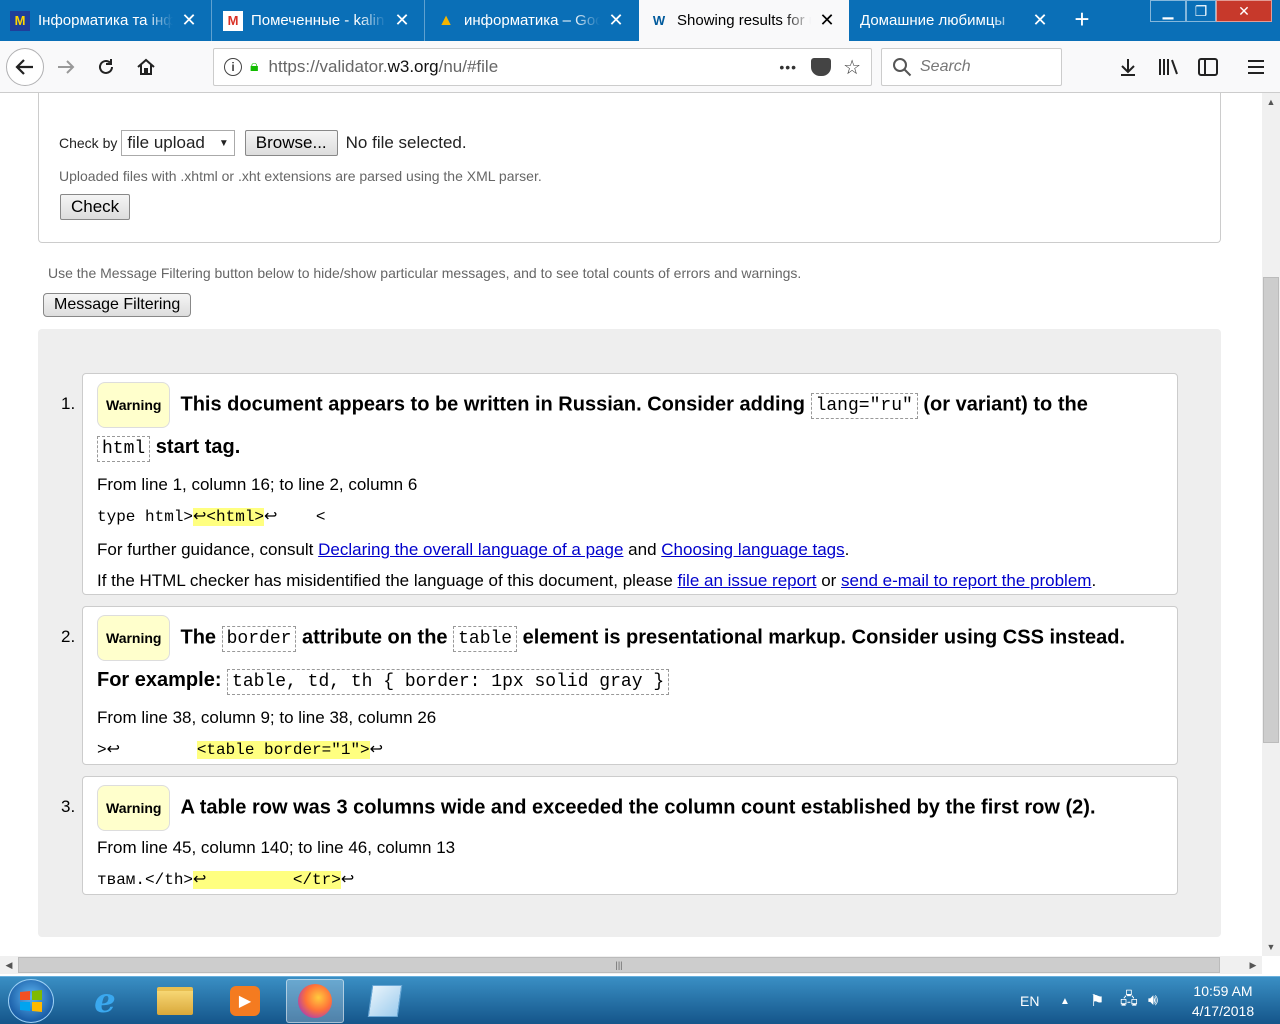  Describe the element at coordinates (385, 1001) in the screenshot. I see `taskbar-notepad` at that location.